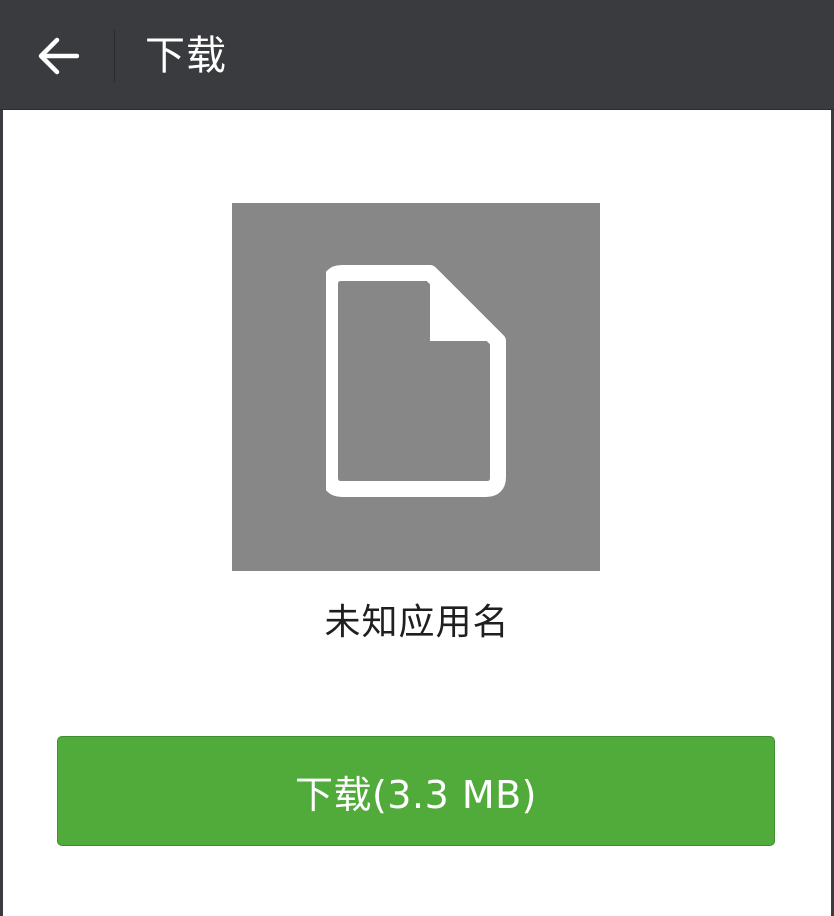 Image resolution: width=834 pixels, height=916 pixels. I want to click on page-title: 下载, so click(186, 56).